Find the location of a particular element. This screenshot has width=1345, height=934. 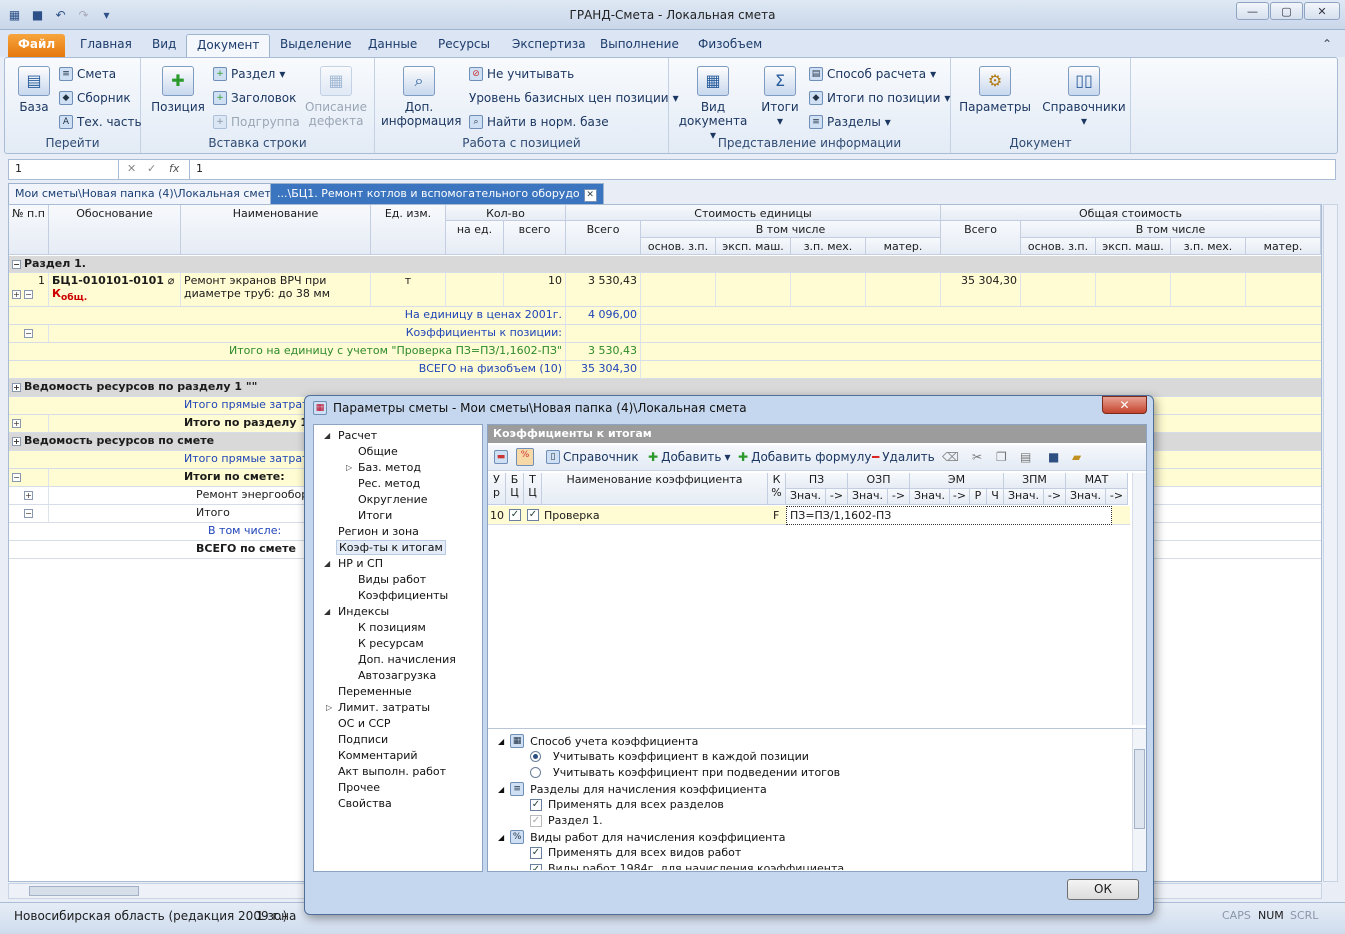

totals-button: Σ Итоги ▾ is located at coordinates (780, 97).